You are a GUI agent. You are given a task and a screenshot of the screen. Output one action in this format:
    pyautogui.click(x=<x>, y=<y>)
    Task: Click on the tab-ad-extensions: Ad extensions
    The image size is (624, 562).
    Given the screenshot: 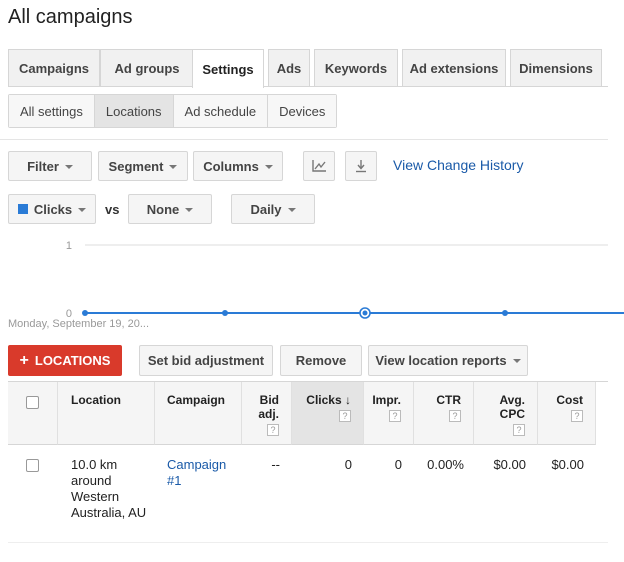 What is the action you would take?
    pyautogui.click(x=454, y=67)
    